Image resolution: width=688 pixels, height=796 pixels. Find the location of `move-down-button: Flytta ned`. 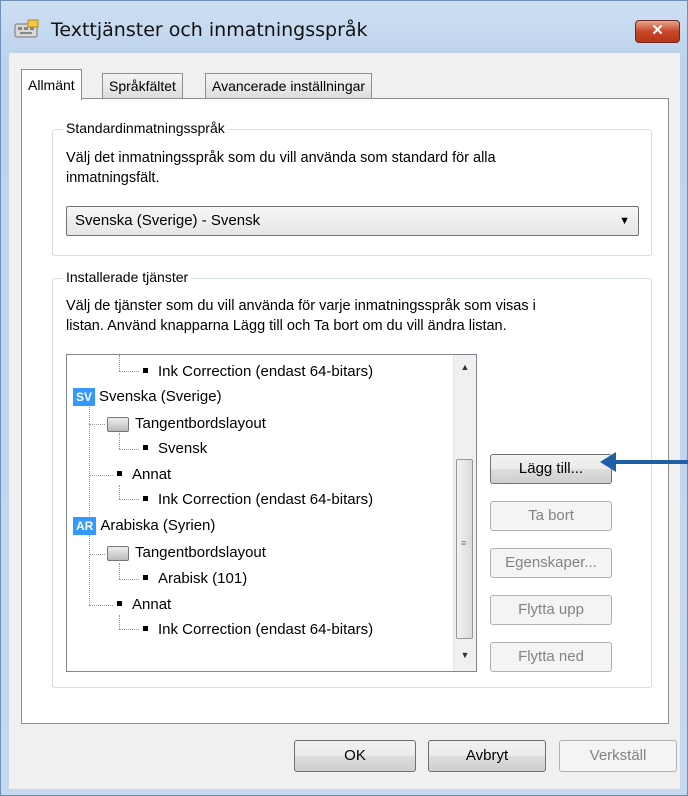

move-down-button: Flytta ned is located at coordinates (551, 657).